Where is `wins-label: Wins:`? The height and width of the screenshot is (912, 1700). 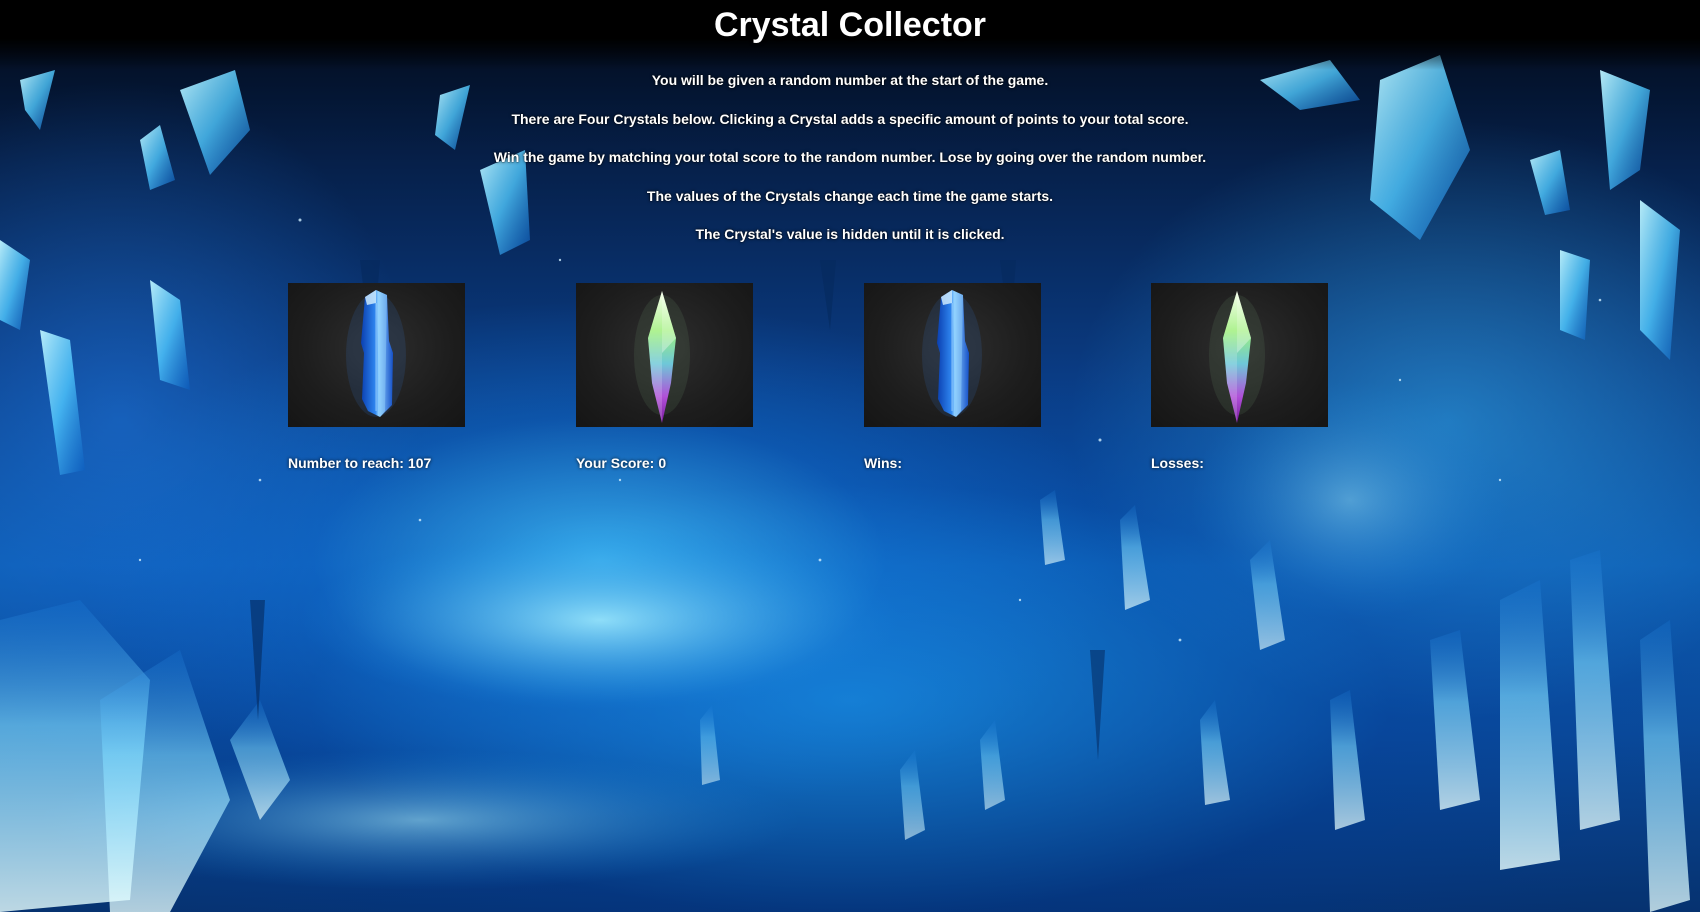
wins-label: Wins: is located at coordinates (883, 463).